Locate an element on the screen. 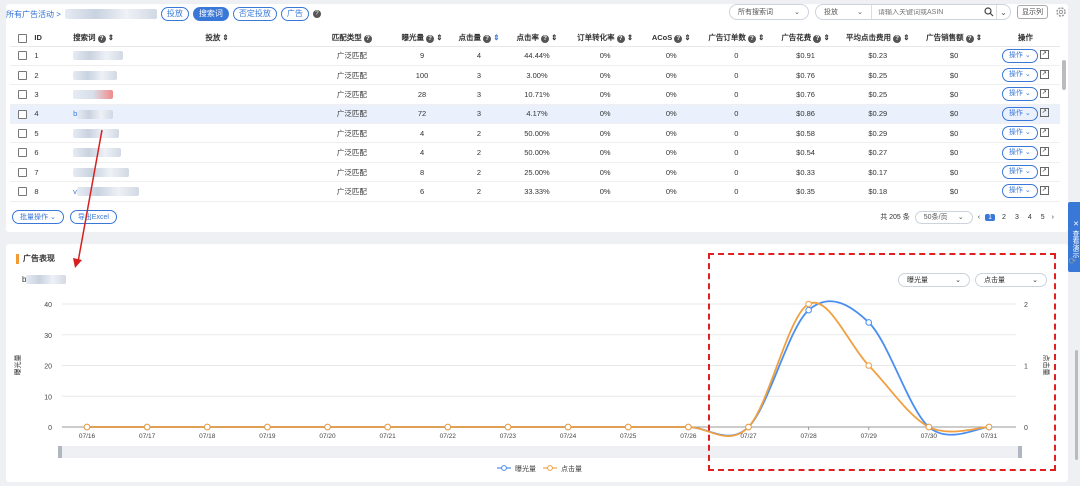  x-tick-label: 07/22 is located at coordinates (448, 436).